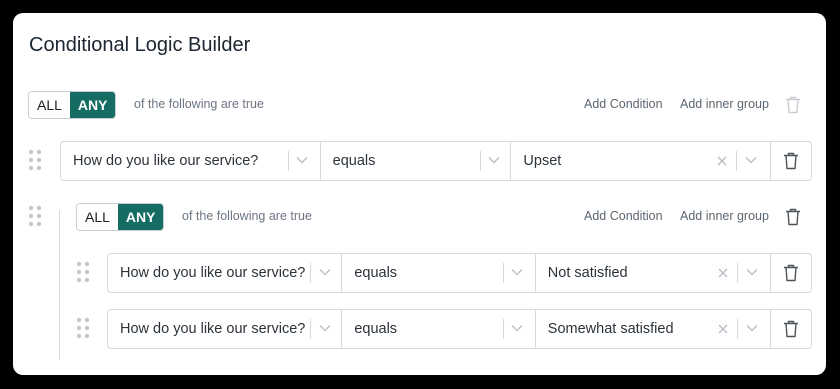 The width and height of the screenshot is (840, 389). What do you see at coordinates (247, 216) in the screenshot?
I see `inner-group-qualifier: of the following are true` at bounding box center [247, 216].